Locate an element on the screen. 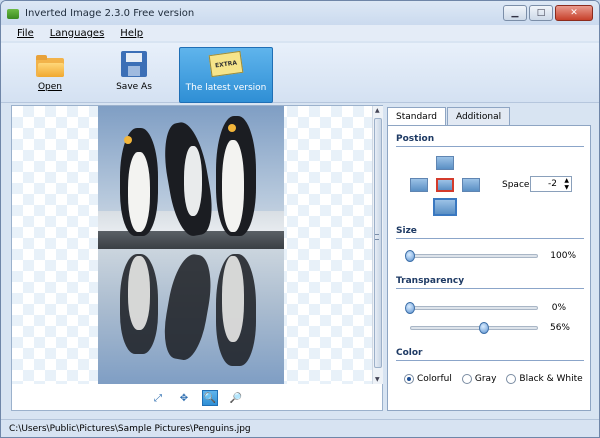 The width and height of the screenshot is (600, 438). scrollbar-thumb is located at coordinates (378, 243).